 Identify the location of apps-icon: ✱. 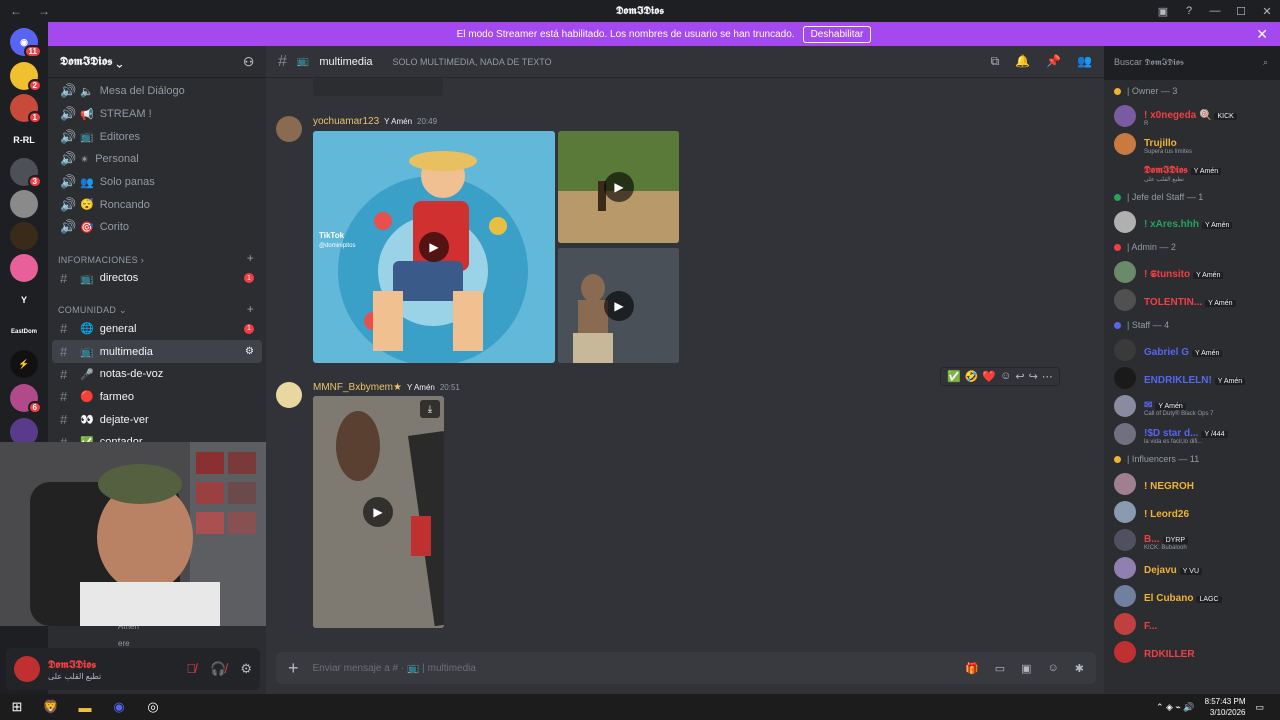
(1079, 668).